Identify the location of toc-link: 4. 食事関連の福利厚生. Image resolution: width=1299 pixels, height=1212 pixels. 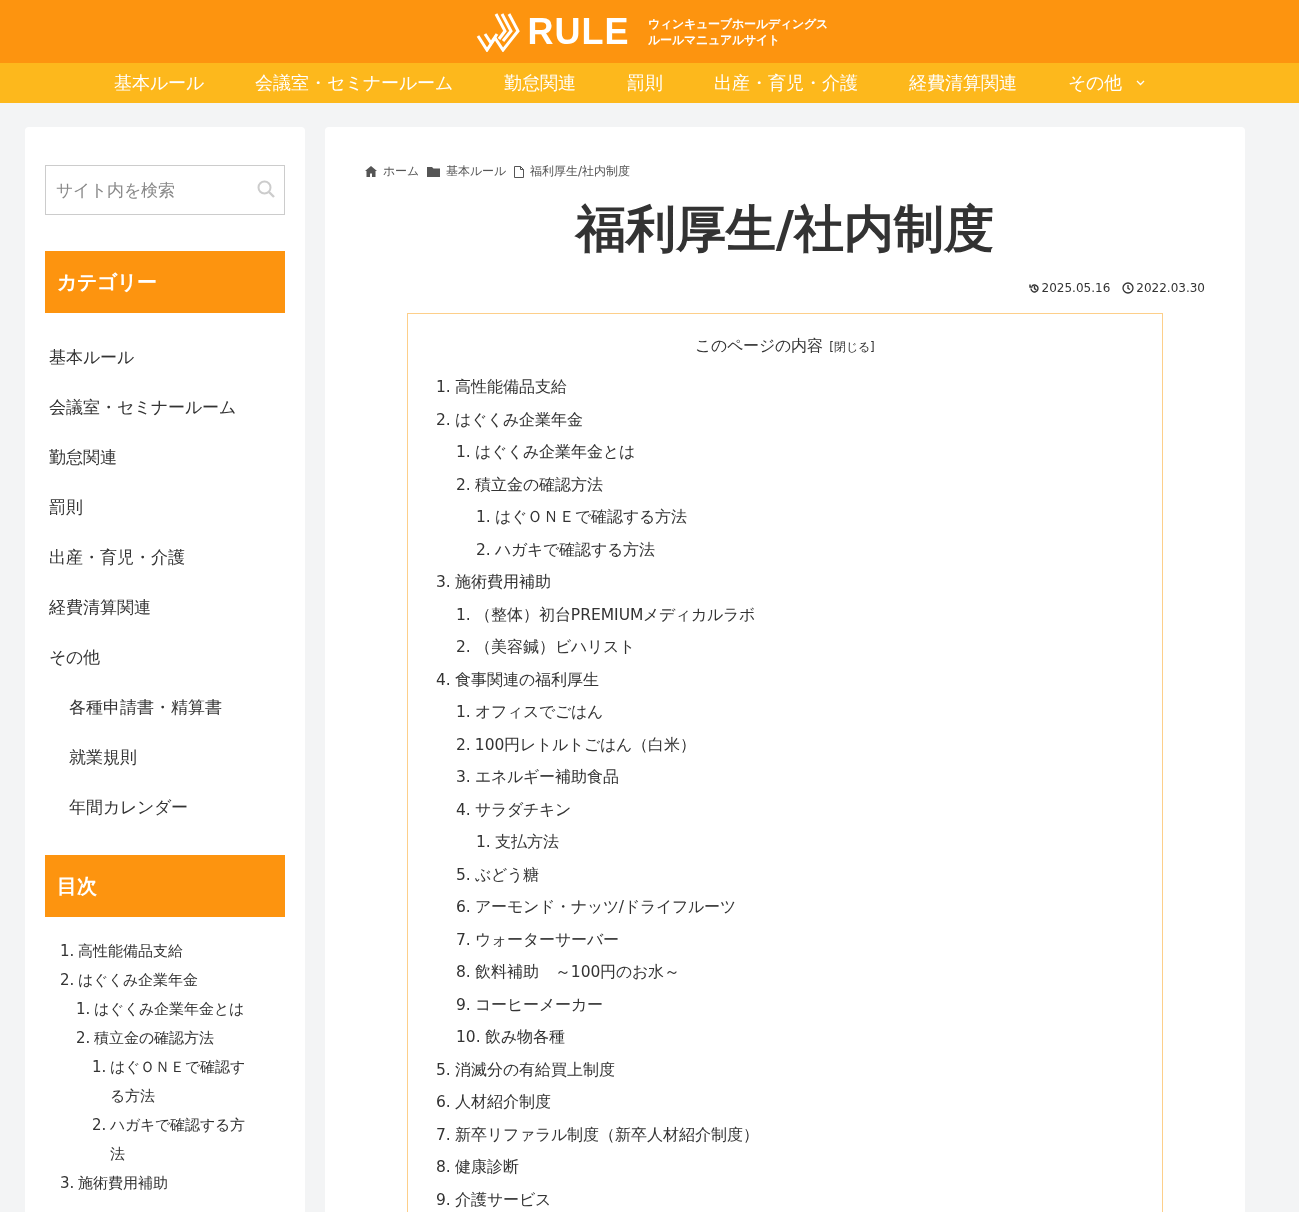
(785, 679).